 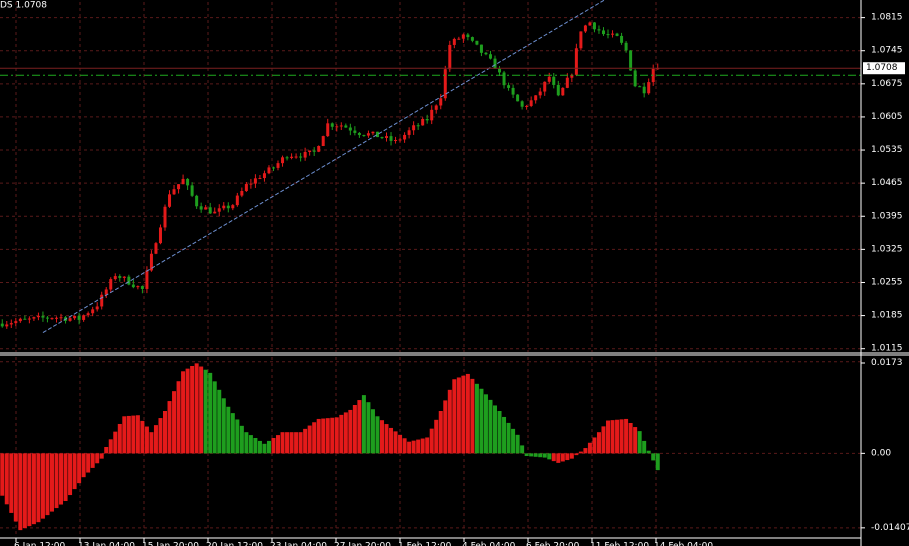 I want to click on price-tick-label: 1.0325, so click(x=887, y=249).